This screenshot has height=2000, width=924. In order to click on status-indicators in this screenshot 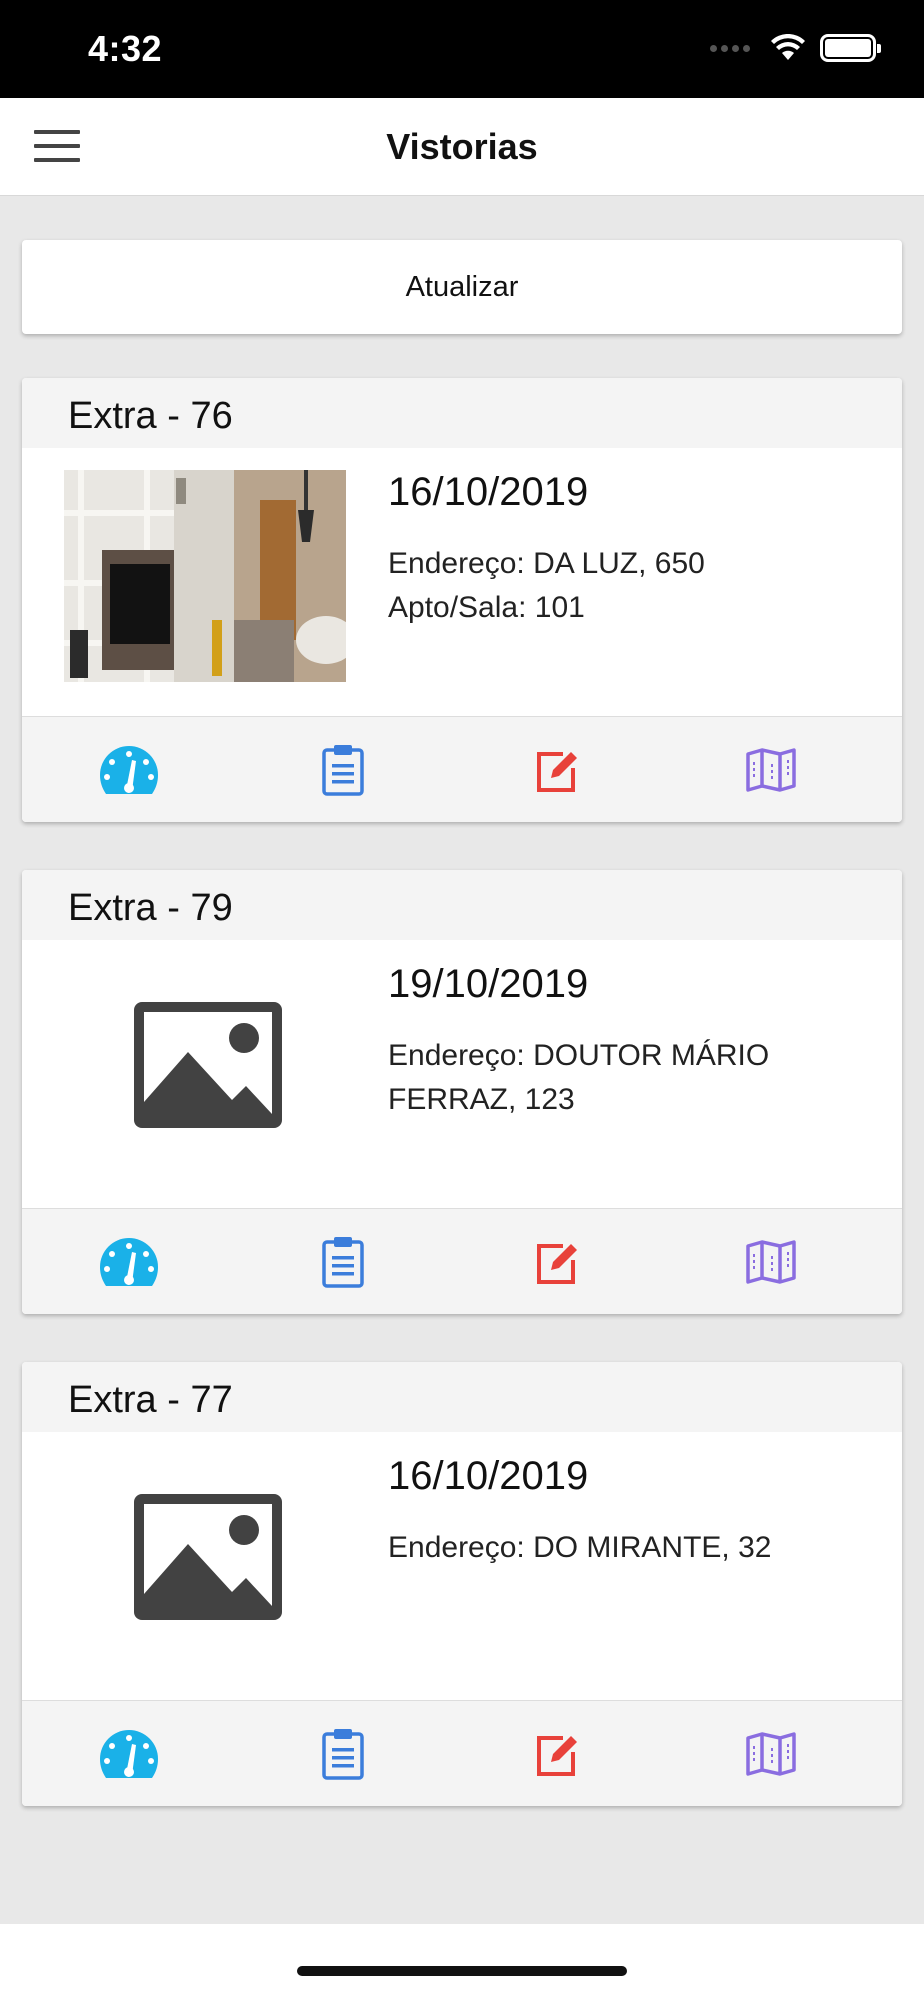, I will do `click(795, 48)`.